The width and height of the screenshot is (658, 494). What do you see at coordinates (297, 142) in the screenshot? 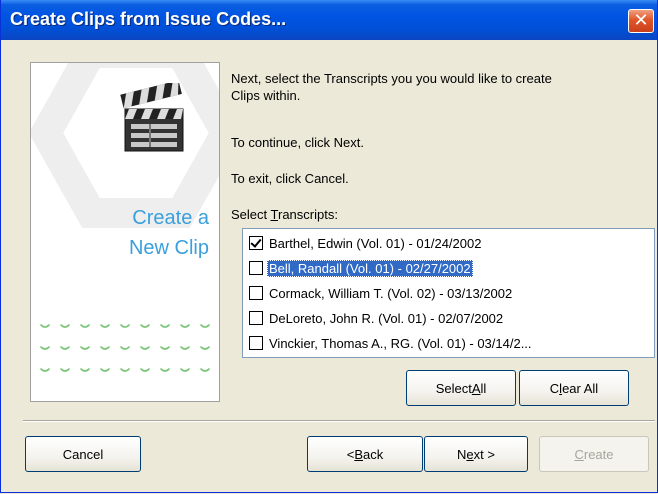
I see `continue-text: To continue, click Next.` at bounding box center [297, 142].